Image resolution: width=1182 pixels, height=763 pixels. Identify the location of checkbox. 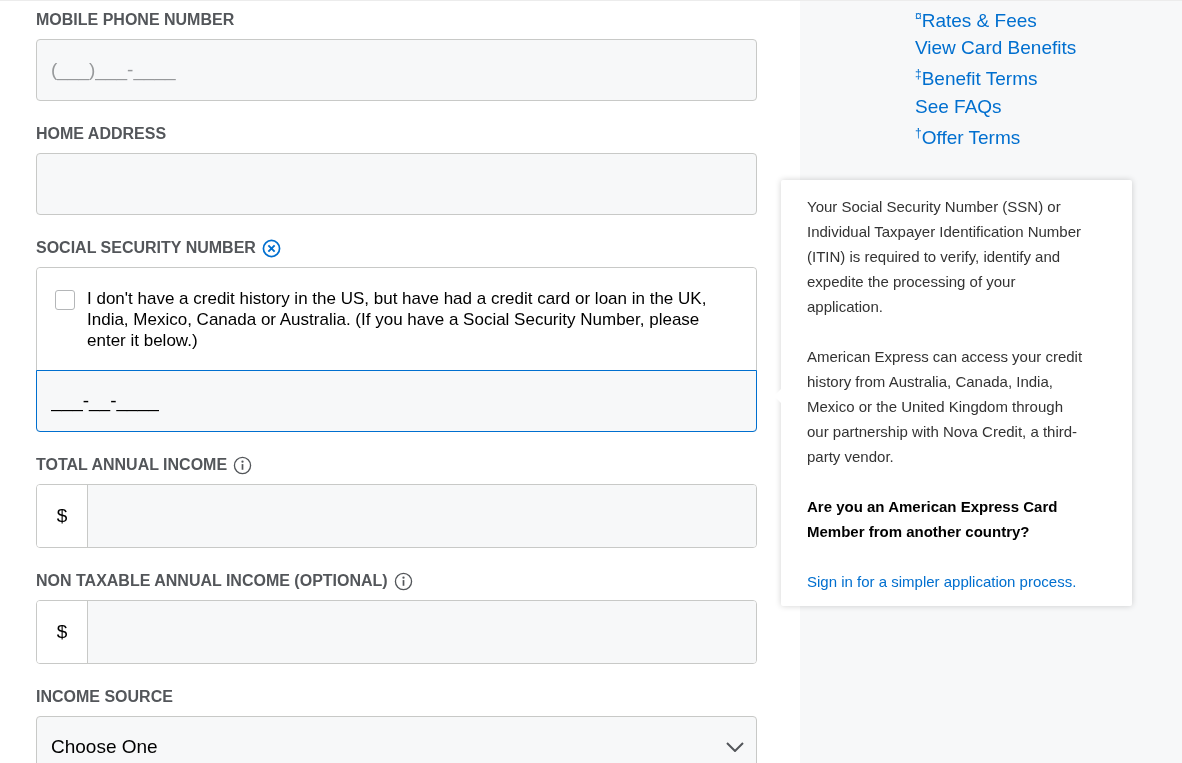
(65, 300).